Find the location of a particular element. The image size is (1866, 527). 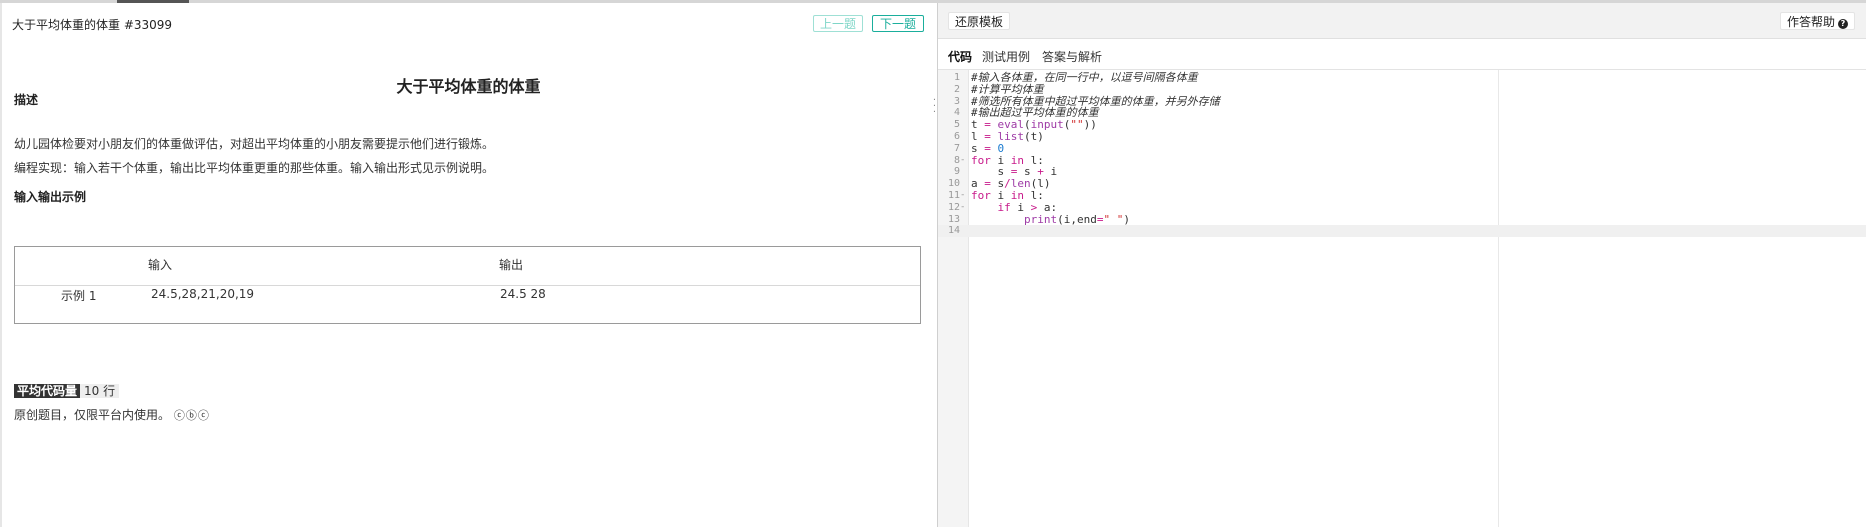

tab-code: 代码 is located at coordinates (960, 56).